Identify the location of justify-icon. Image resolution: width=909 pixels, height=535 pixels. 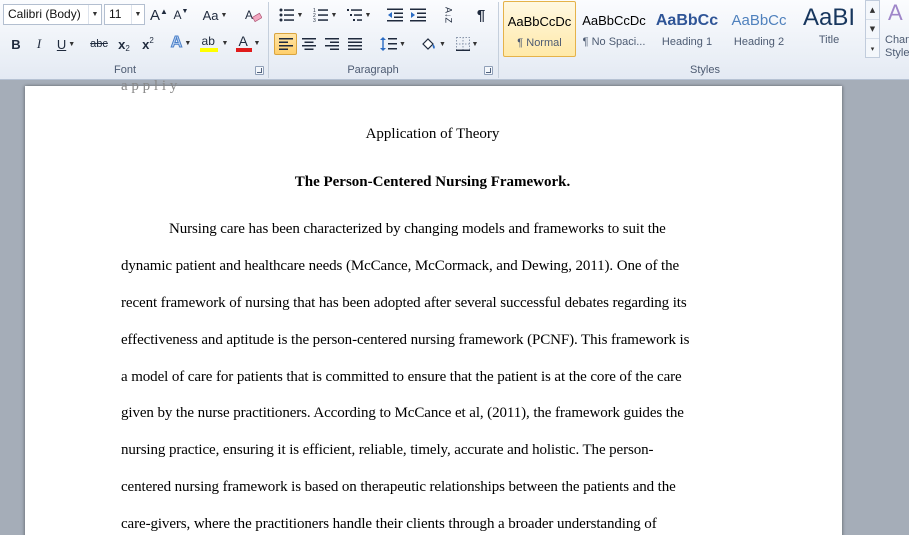
(355, 44).